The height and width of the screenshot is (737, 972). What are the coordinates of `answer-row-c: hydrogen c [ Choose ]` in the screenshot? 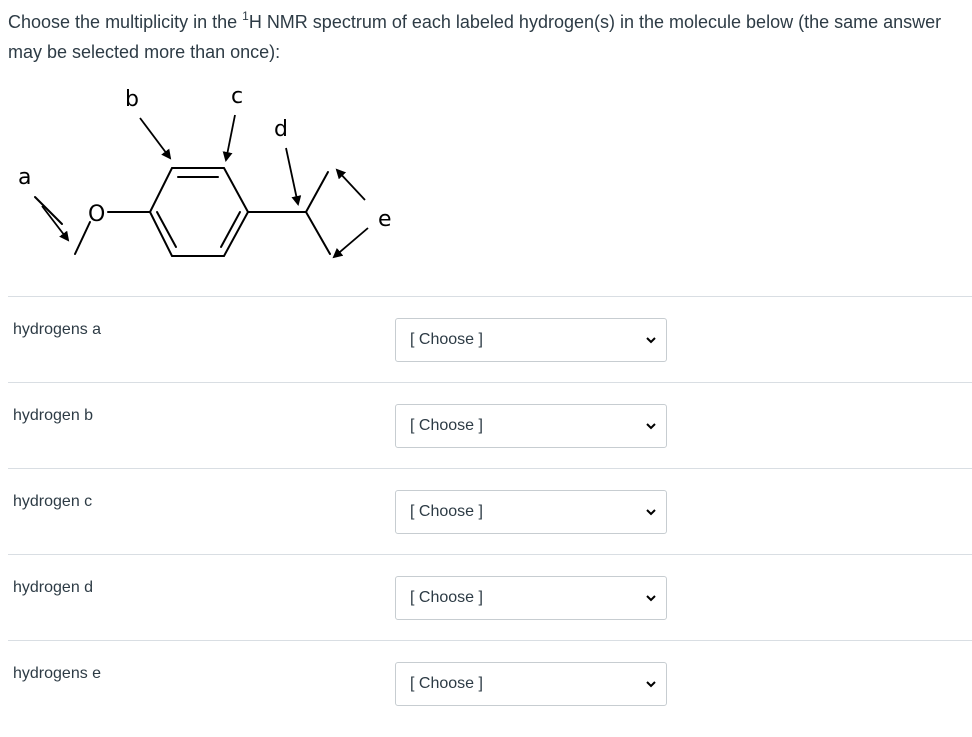 It's located at (490, 511).